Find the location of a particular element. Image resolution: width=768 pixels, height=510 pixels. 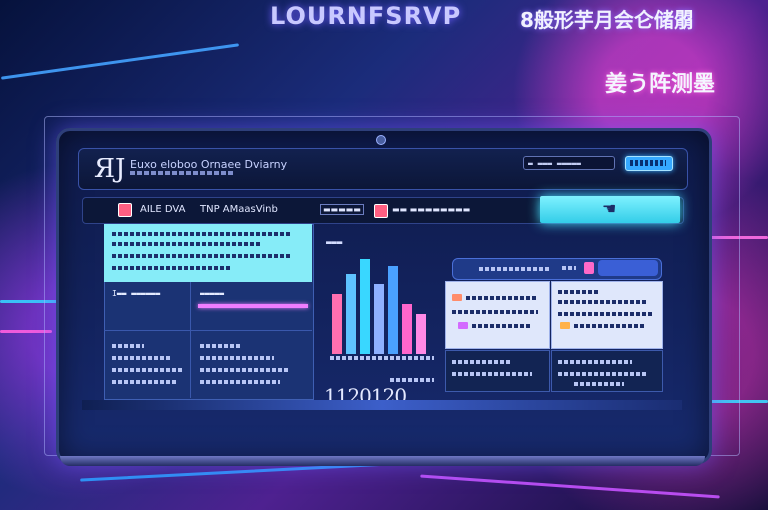

app-name: Euxo eloboo Ornaee Dviarny is located at coordinates (209, 164).